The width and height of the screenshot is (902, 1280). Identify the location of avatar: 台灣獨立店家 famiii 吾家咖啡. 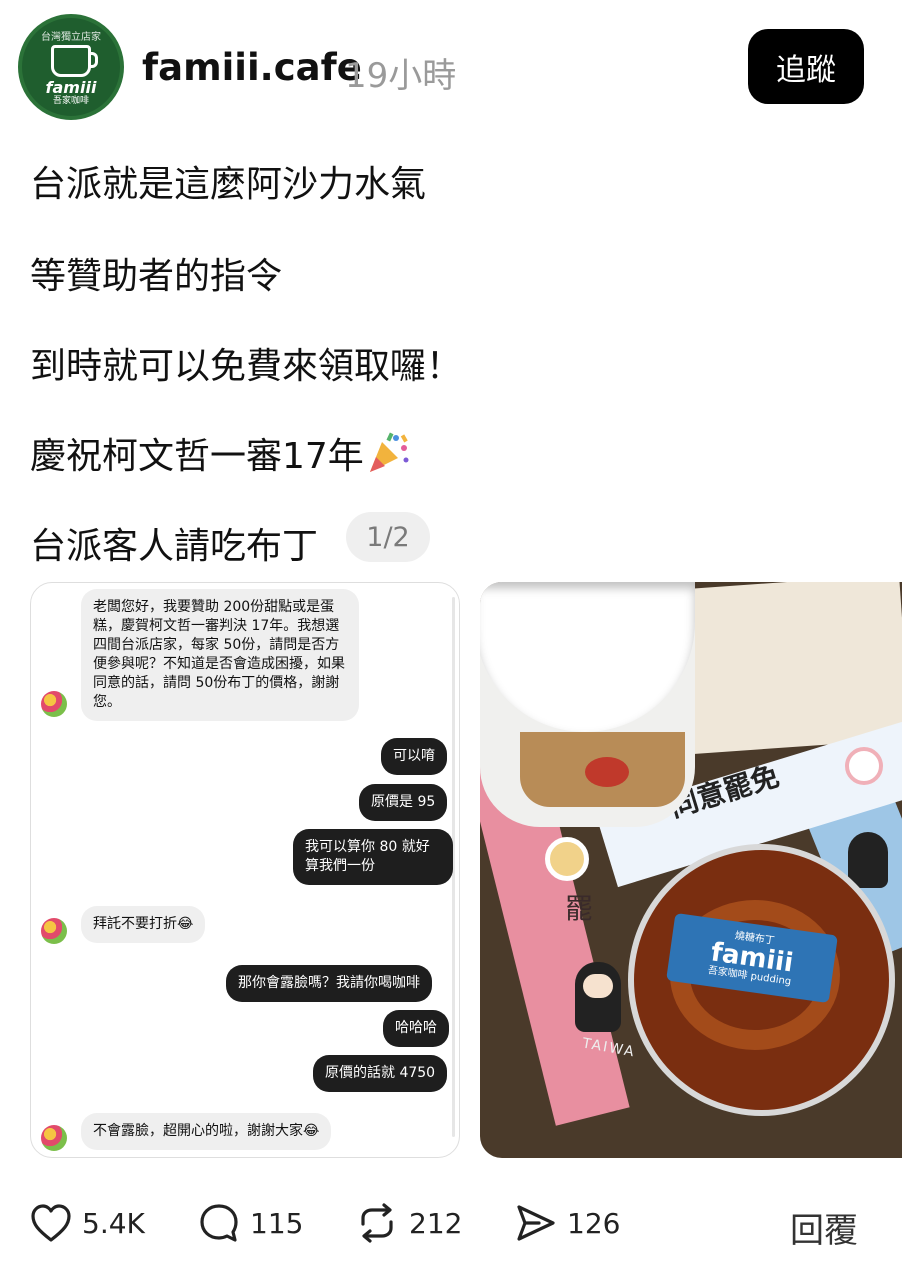
(71, 67).